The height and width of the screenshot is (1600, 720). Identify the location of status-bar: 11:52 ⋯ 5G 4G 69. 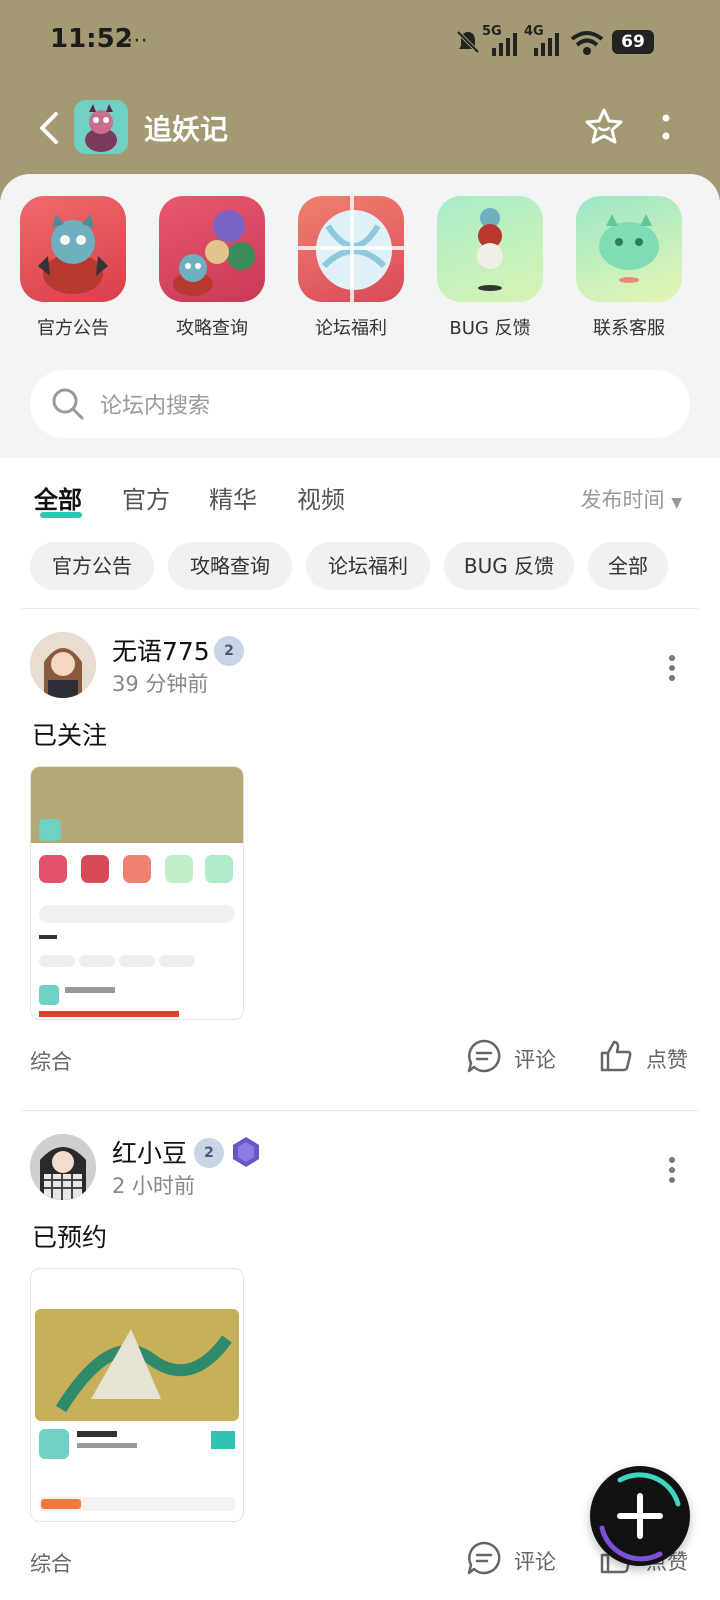
(360, 43).